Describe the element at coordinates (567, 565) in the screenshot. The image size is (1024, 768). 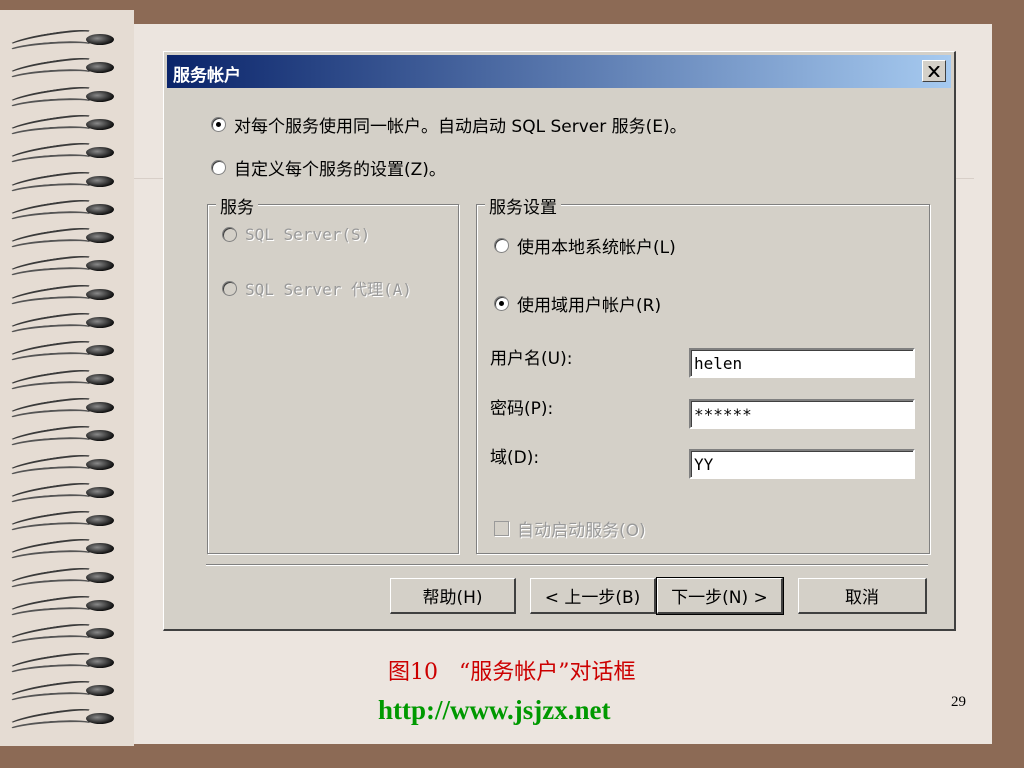
I see `button-separator` at that location.